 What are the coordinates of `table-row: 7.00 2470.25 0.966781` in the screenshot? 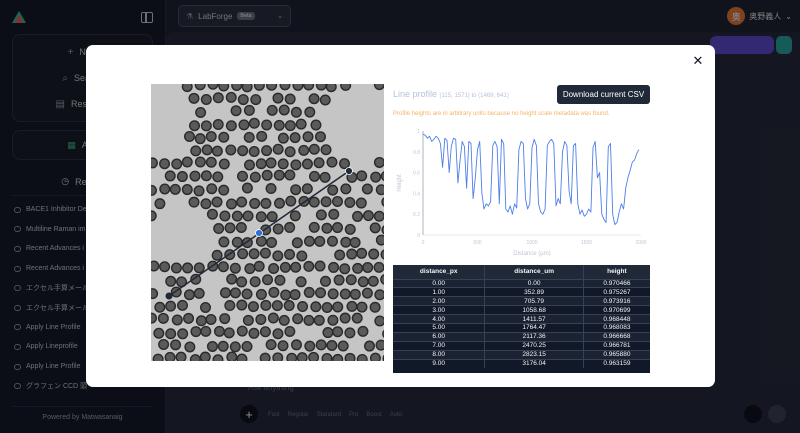 It's located at (521, 345).